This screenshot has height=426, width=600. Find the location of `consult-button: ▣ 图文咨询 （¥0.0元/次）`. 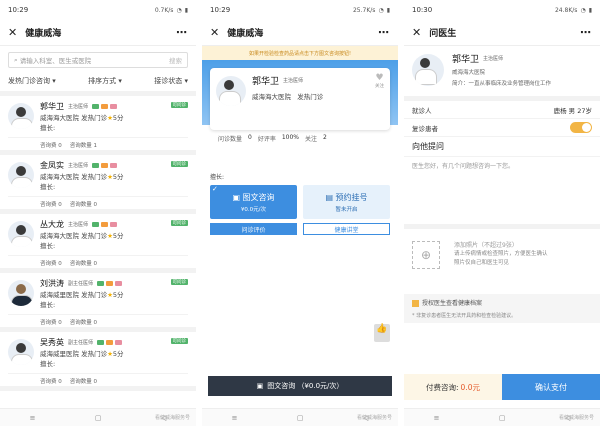

consult-button: ▣ 图文咨询 （¥0.0元/次） is located at coordinates (300, 386).